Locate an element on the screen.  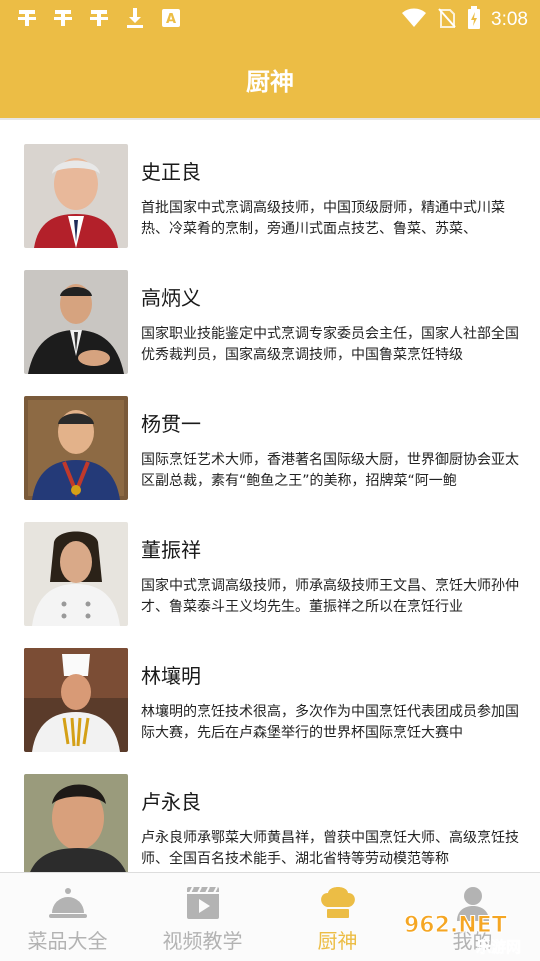
video-icon is located at coordinates (203, 903).